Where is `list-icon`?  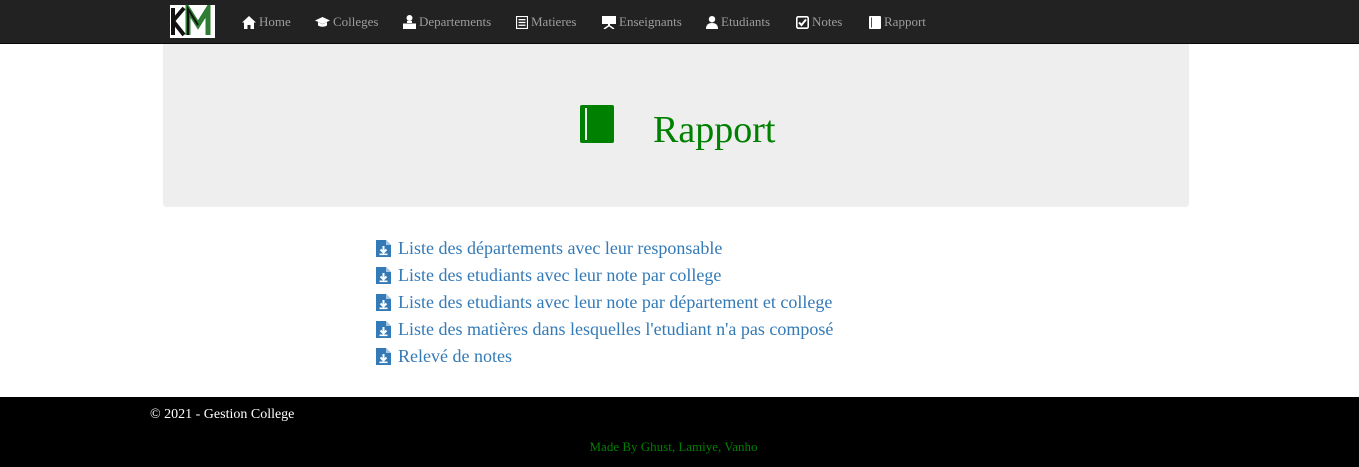 list-icon is located at coordinates (522, 22).